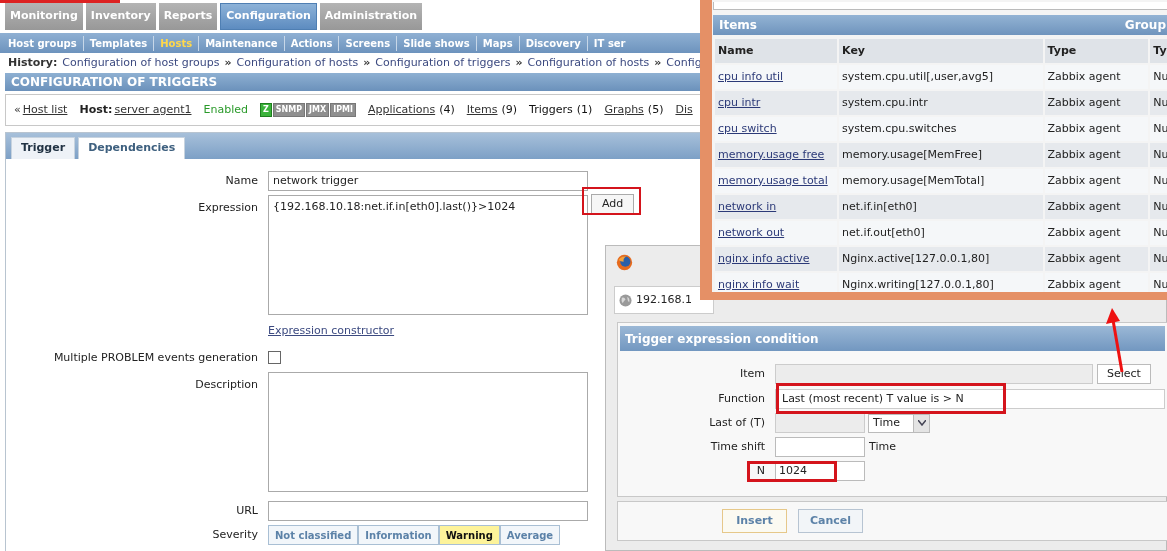 This screenshot has height=551, width=1167. I want to click on host-status: Enabled, so click(225, 109).